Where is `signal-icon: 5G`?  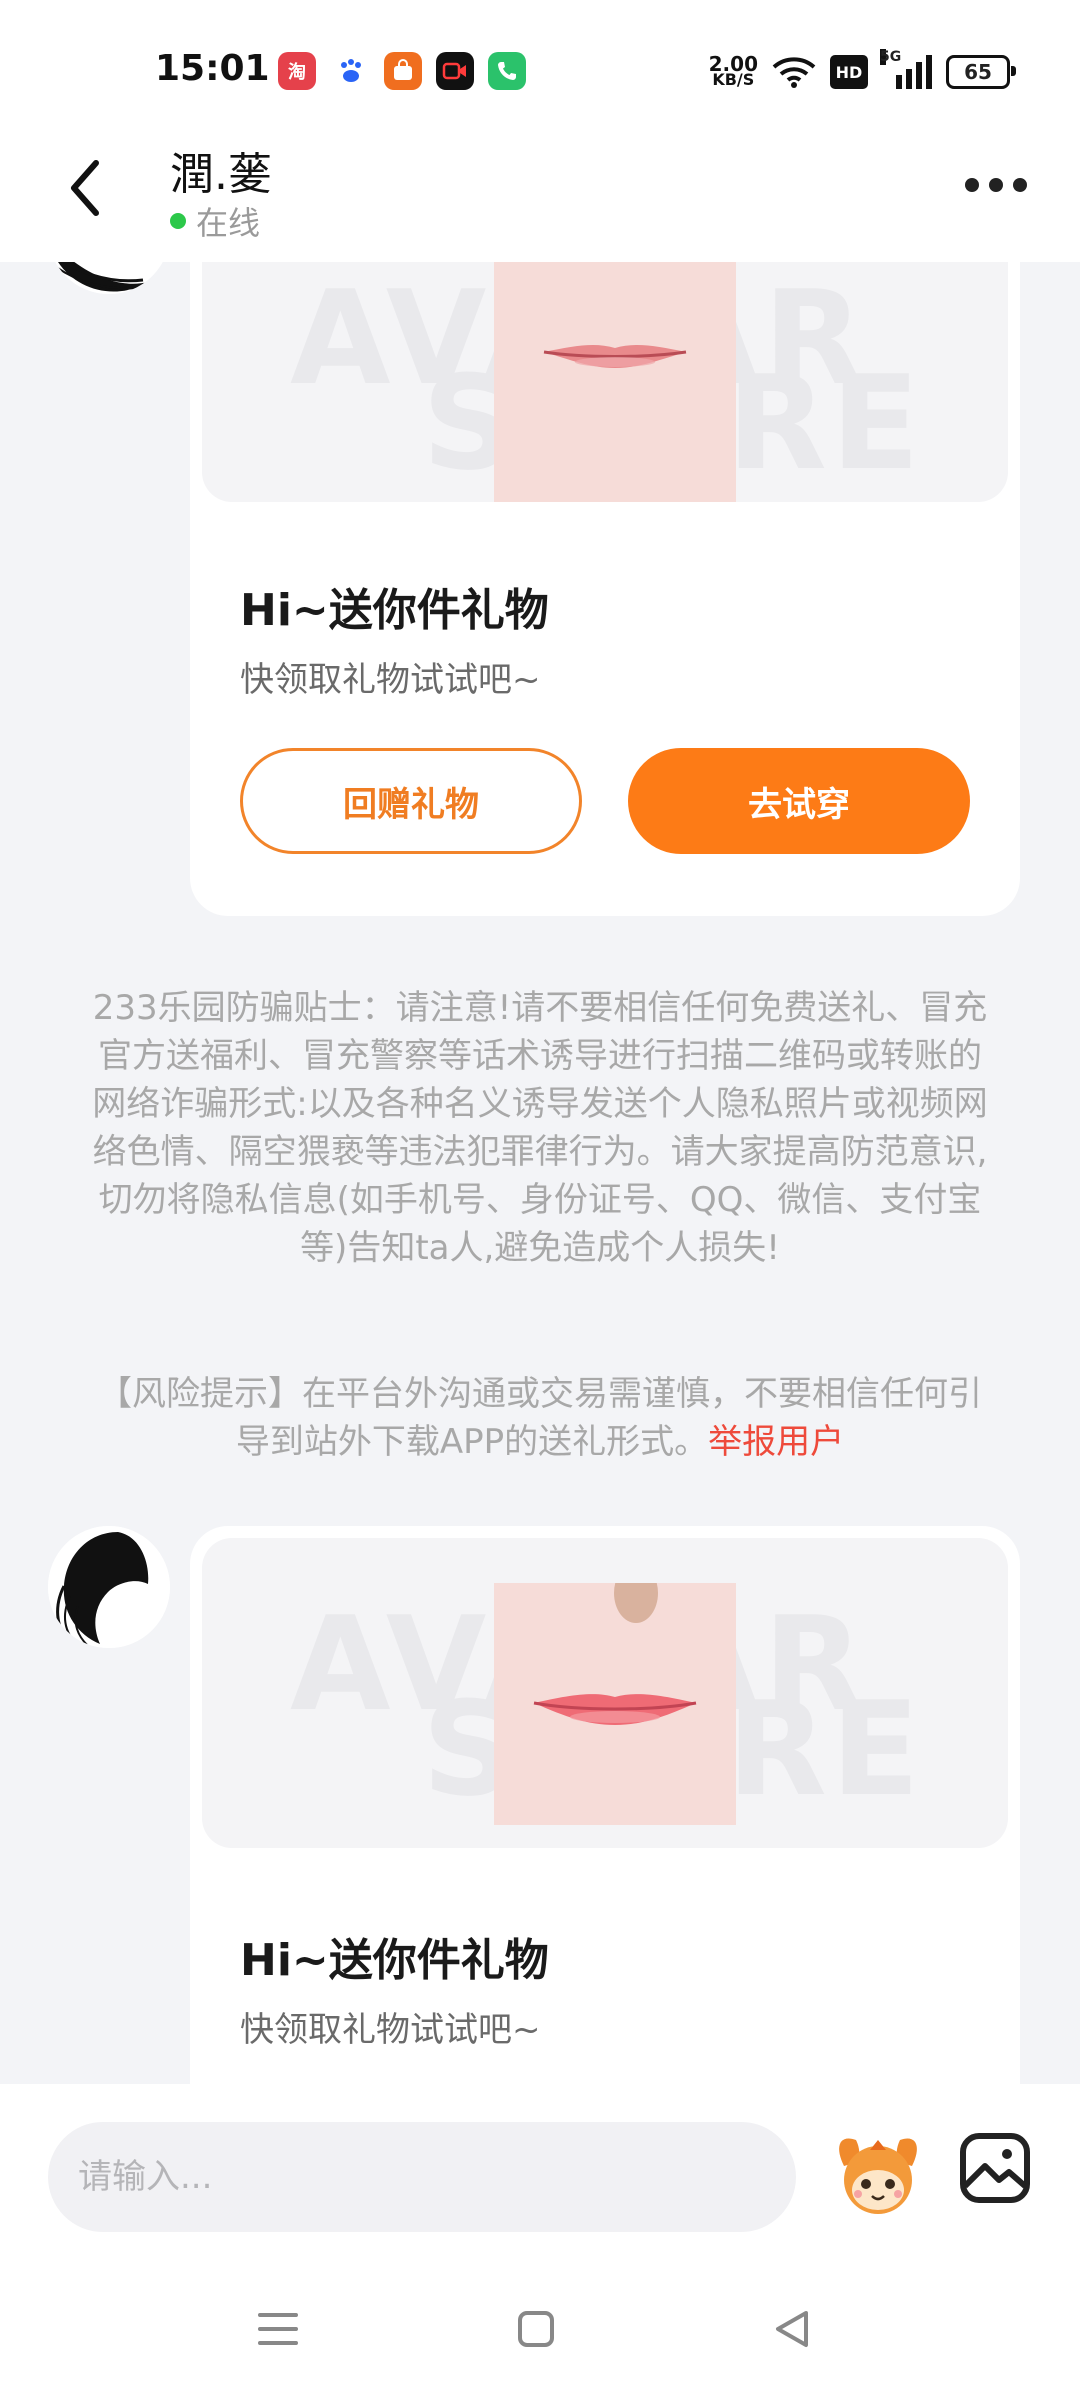
signal-icon: 5G is located at coordinates (906, 69).